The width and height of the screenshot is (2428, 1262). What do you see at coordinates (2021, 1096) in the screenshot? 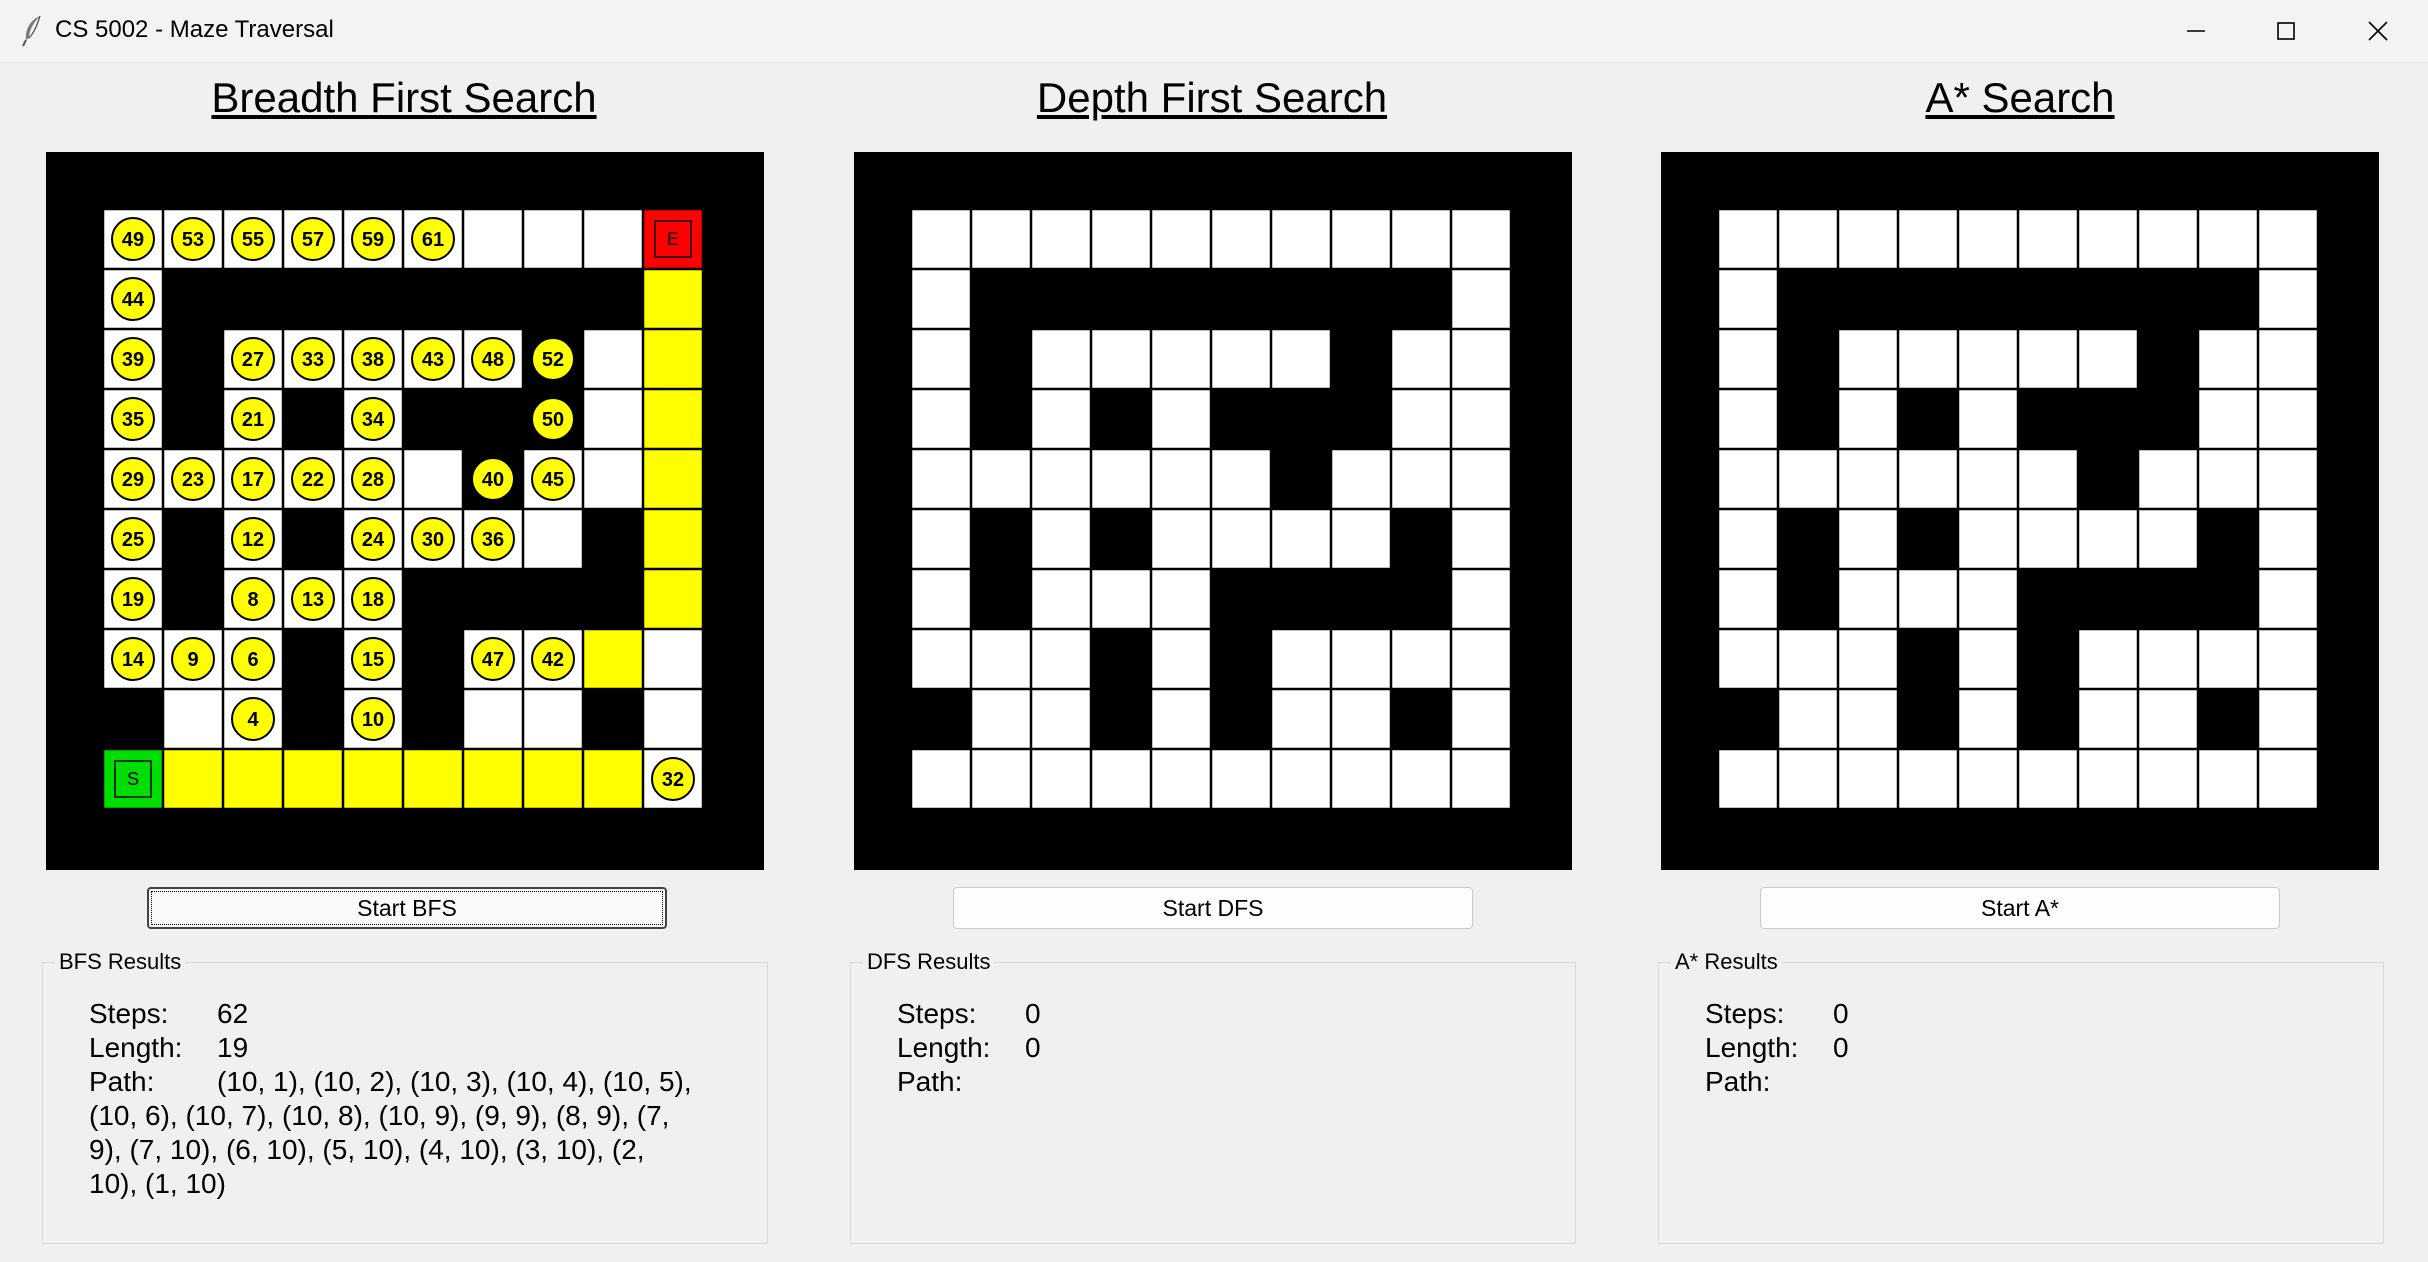
I see `astar-results-group: A* Results Steps: 0 Length: 0 Path:` at bounding box center [2021, 1096].